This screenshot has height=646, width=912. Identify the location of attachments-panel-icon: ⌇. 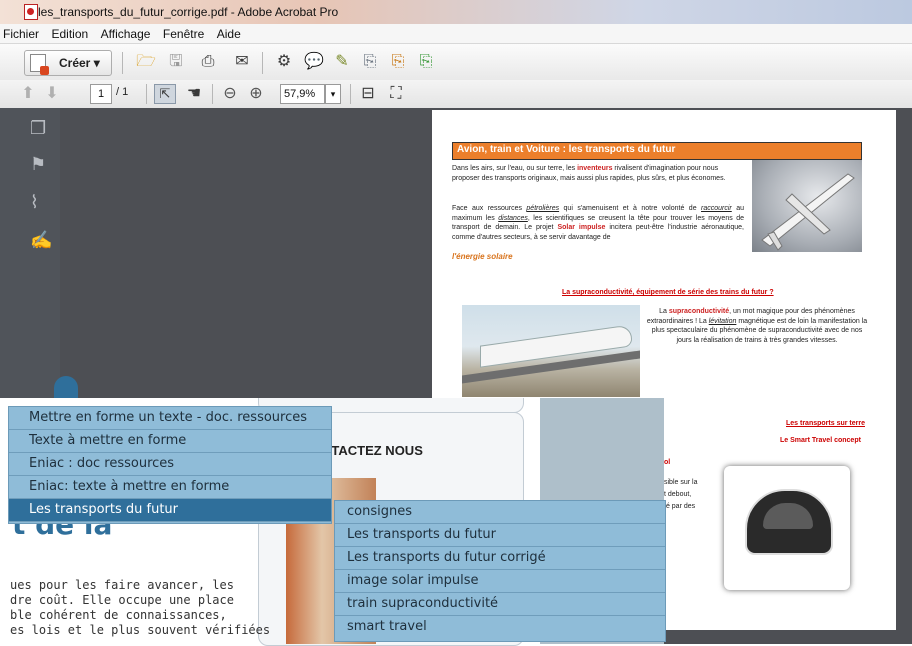
(34, 202).